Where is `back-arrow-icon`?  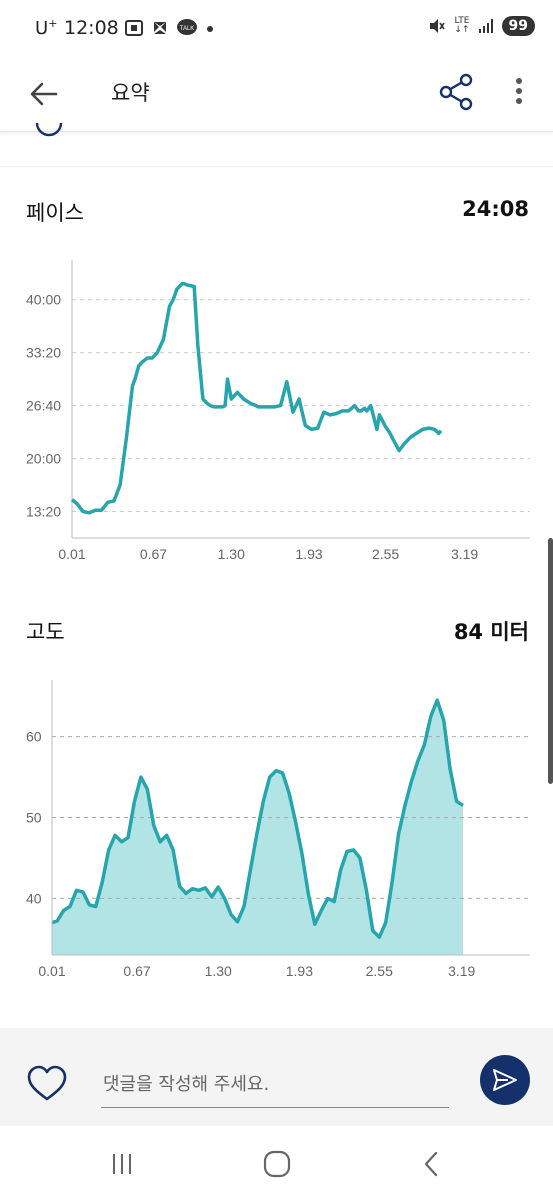 back-arrow-icon is located at coordinates (44, 94).